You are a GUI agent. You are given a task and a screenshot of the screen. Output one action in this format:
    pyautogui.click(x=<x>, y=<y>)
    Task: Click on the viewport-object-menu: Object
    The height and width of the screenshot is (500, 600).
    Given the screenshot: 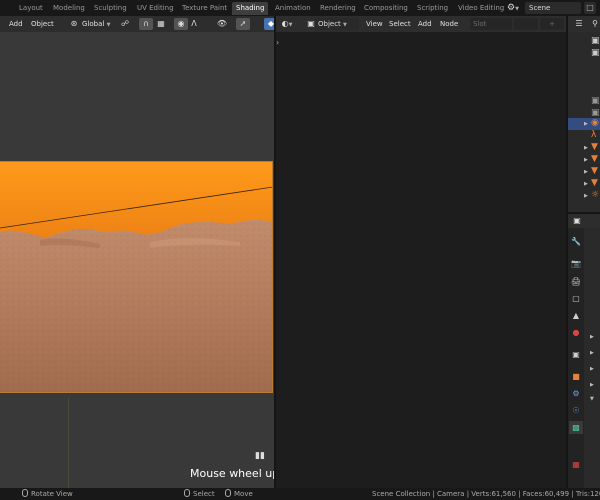 What is the action you would take?
    pyautogui.click(x=42, y=24)
    